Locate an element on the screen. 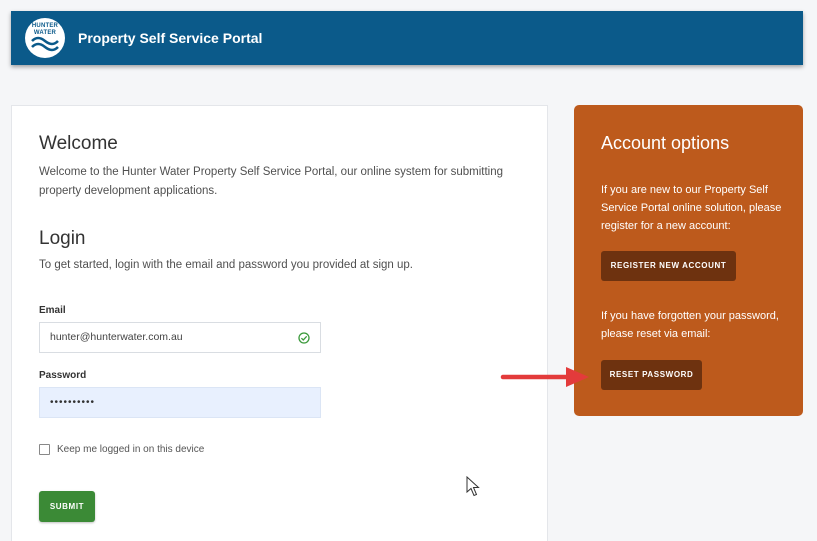  hunter-water-logo: HUNTER WATER is located at coordinates (45, 38).